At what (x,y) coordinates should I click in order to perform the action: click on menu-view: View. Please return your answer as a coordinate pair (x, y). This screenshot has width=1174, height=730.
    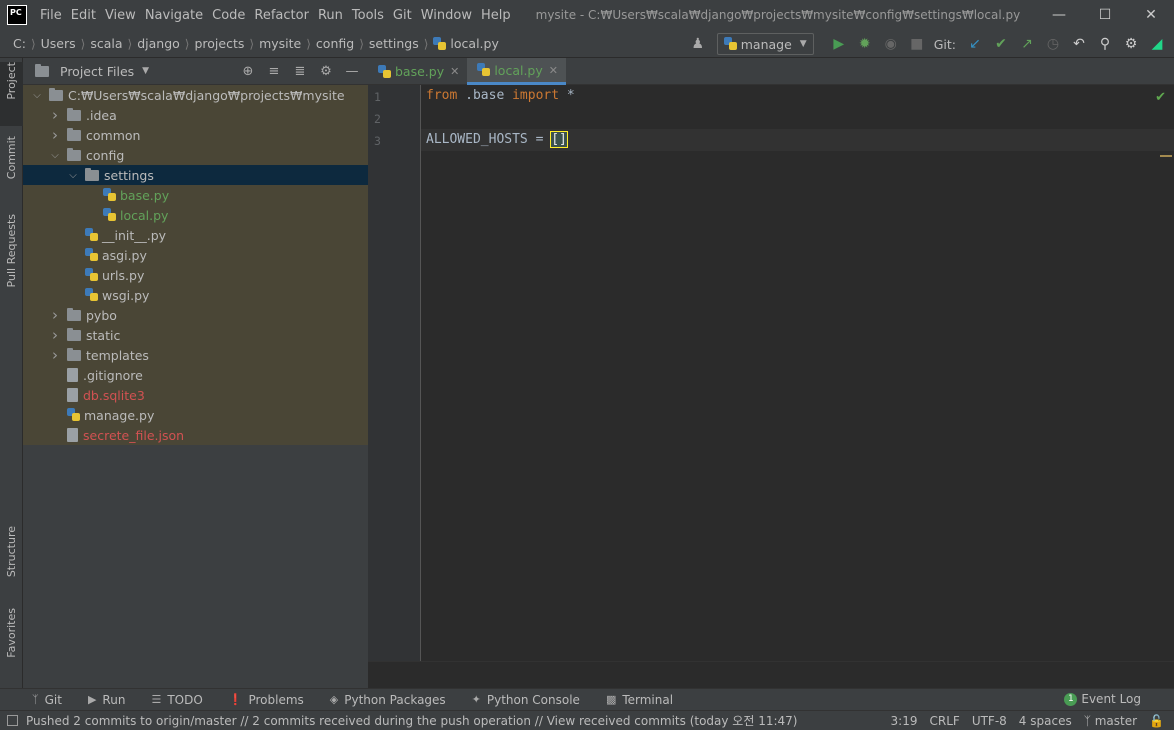
    Looking at the image, I should click on (120, 15).